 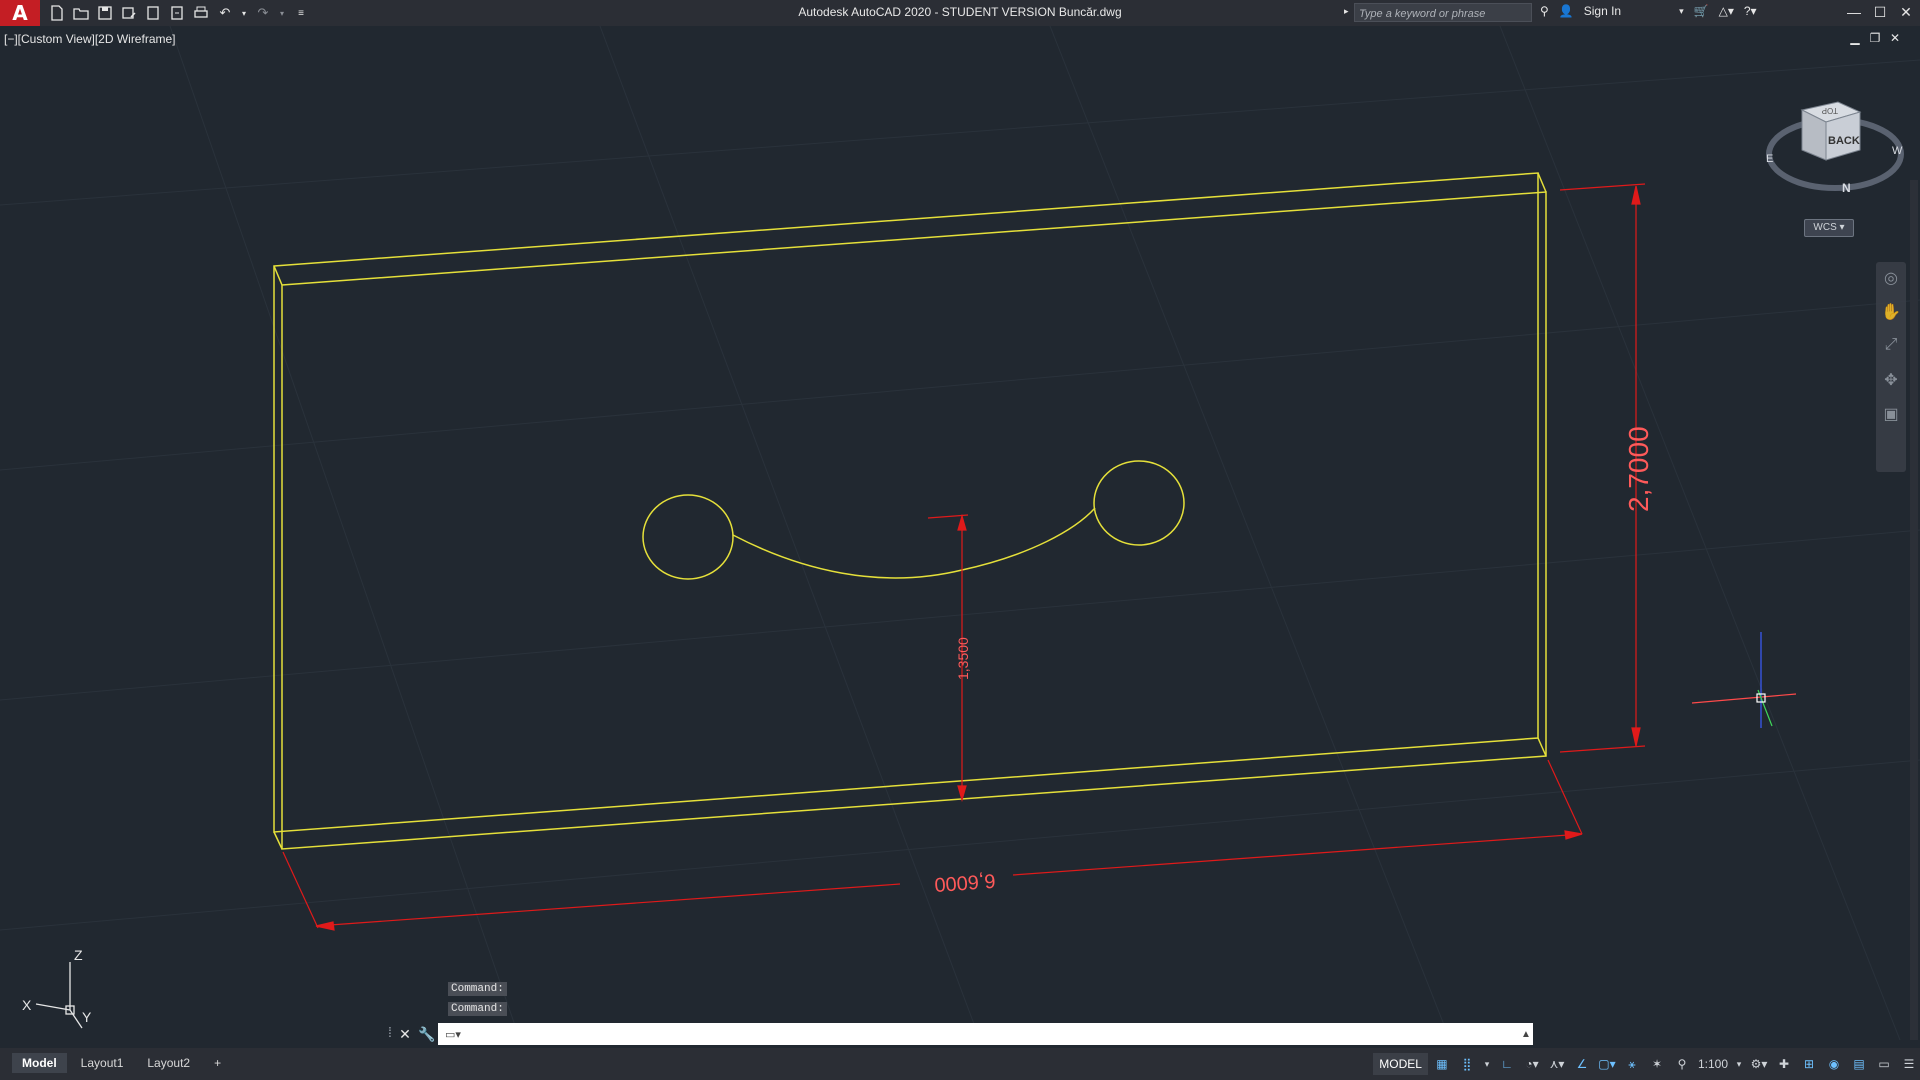 What do you see at coordinates (57, 13) in the screenshot?
I see `new-file-icon` at bounding box center [57, 13].